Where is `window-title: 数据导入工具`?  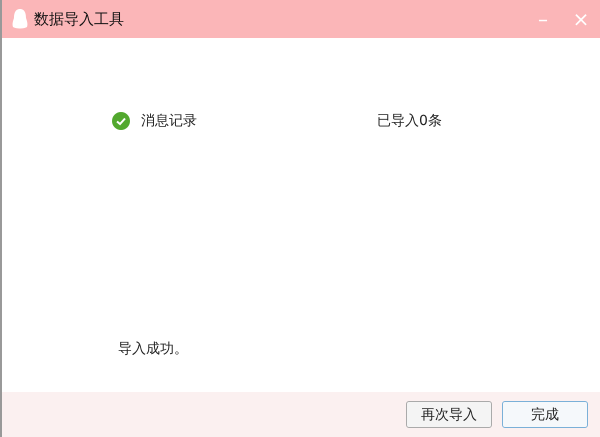 window-title: 数据导入工具 is located at coordinates (79, 19).